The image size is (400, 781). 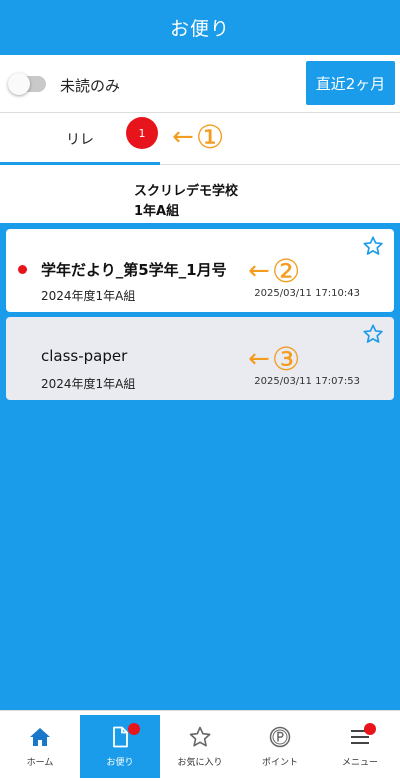 What do you see at coordinates (90, 86) in the screenshot?
I see `unread-only-label: 未読のみ` at bounding box center [90, 86].